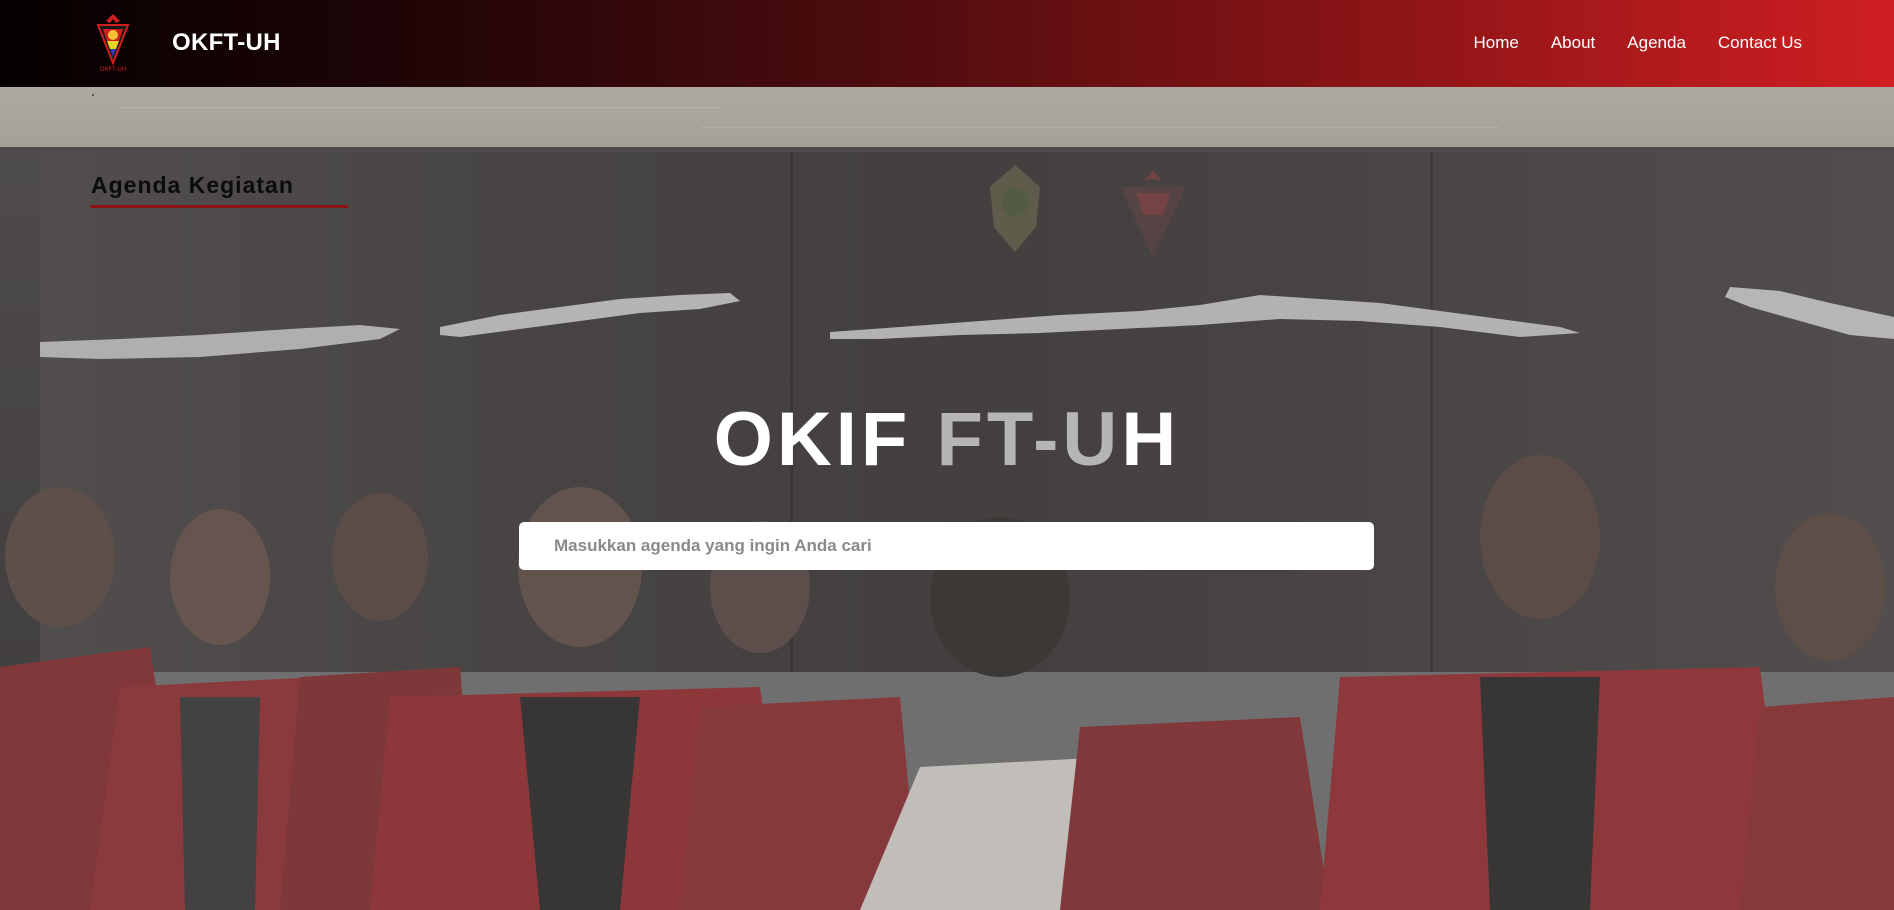 The image size is (1894, 910). Describe the element at coordinates (113, 42) in the screenshot. I see `okft-uh-logo: OKFT-UH` at that location.